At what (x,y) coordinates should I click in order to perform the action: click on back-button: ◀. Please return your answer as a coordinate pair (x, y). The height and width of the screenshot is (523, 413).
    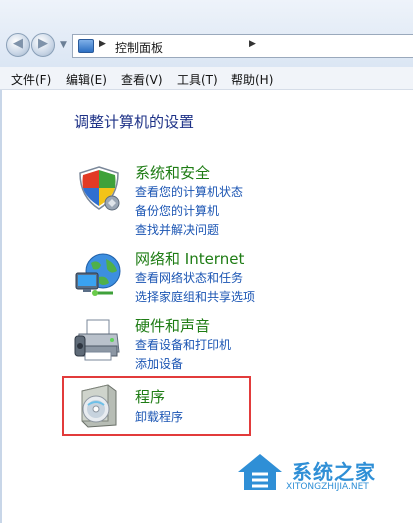
    Looking at the image, I should click on (18, 45).